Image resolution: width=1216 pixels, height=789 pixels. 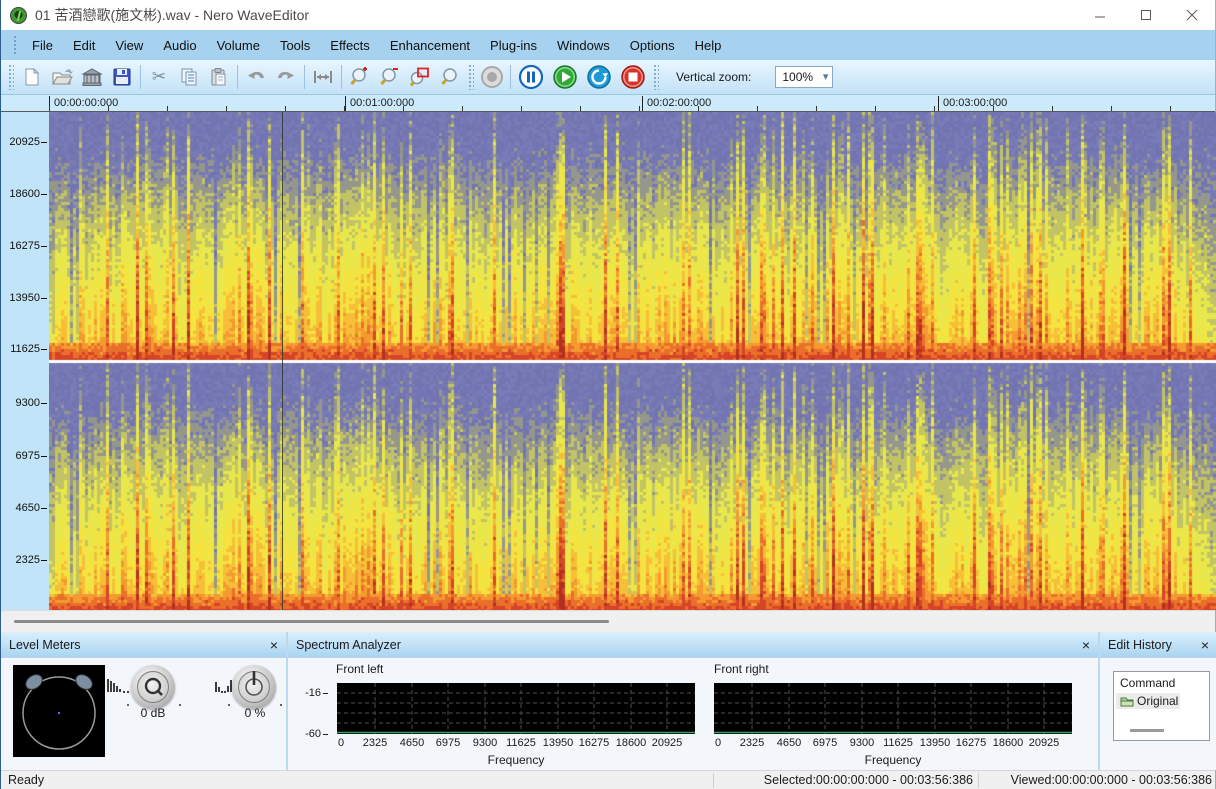 I want to click on undo-button, so click(x=256, y=77).